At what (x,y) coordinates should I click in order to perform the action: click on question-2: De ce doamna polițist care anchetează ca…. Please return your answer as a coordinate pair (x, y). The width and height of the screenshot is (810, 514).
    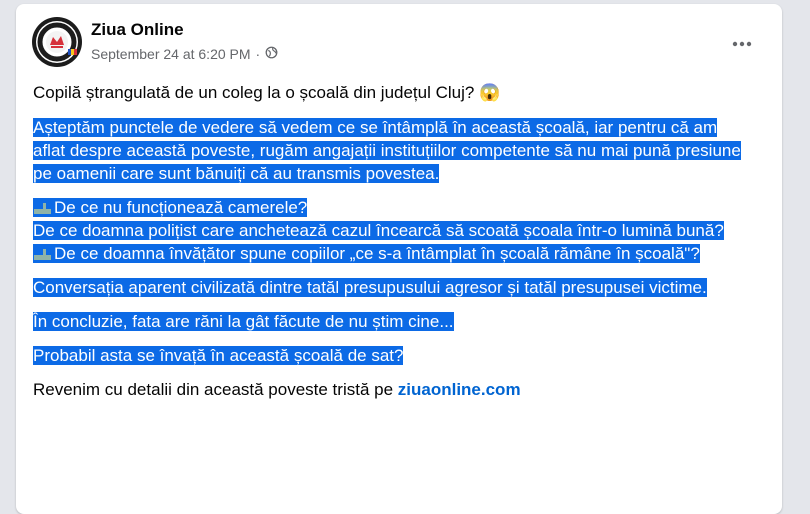
    Looking at the image, I should click on (378, 230).